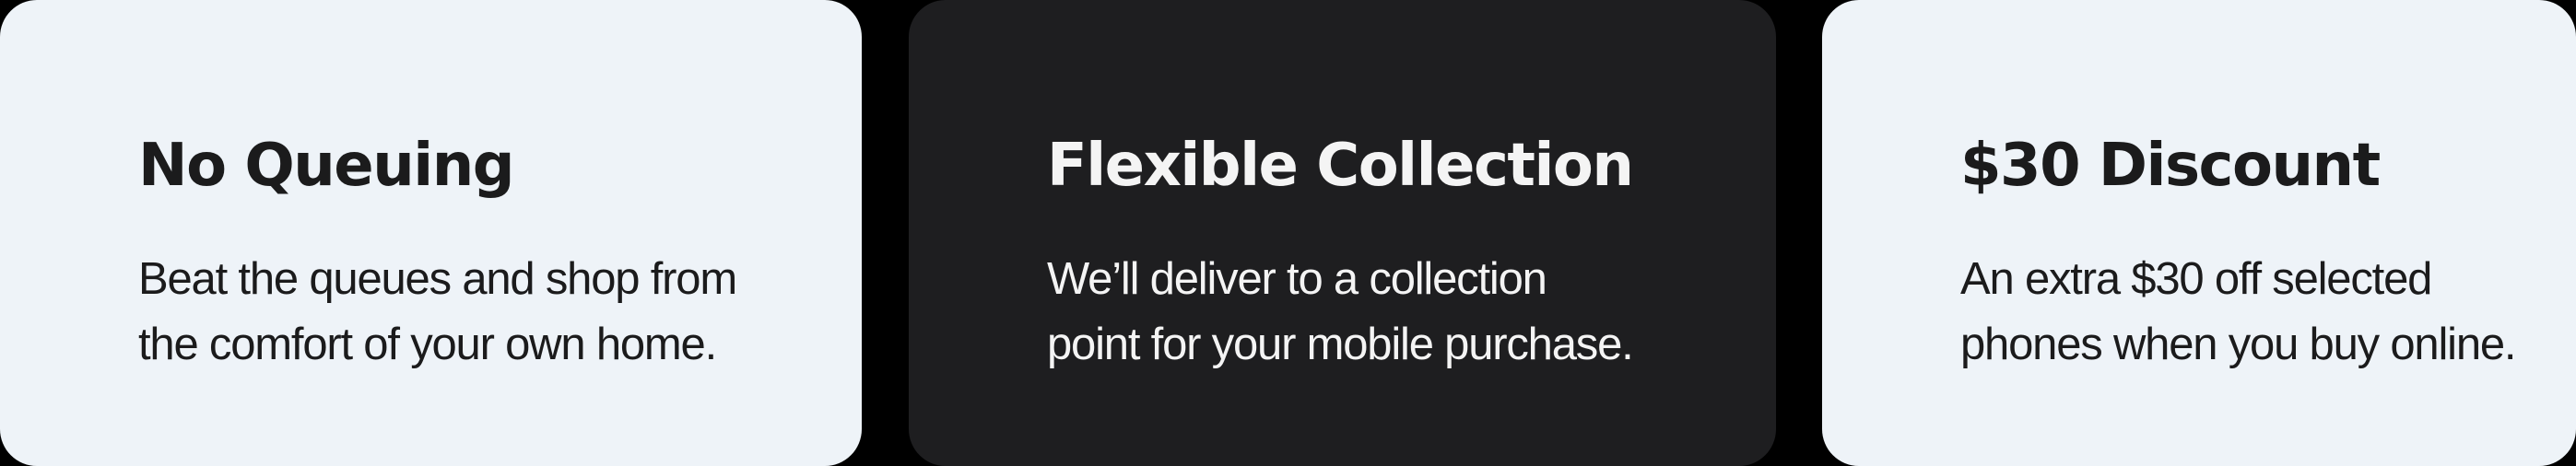  What do you see at coordinates (1340, 344) in the screenshot?
I see `card-description-line: point for your mobile purchase.` at bounding box center [1340, 344].